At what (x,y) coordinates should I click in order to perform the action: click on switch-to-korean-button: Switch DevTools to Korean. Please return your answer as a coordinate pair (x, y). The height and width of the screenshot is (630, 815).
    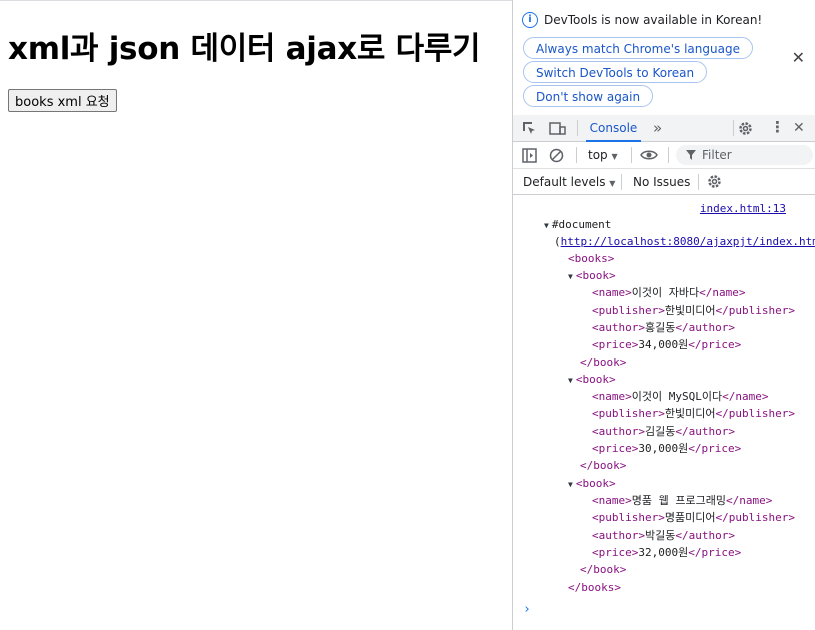
    Looking at the image, I should click on (615, 72).